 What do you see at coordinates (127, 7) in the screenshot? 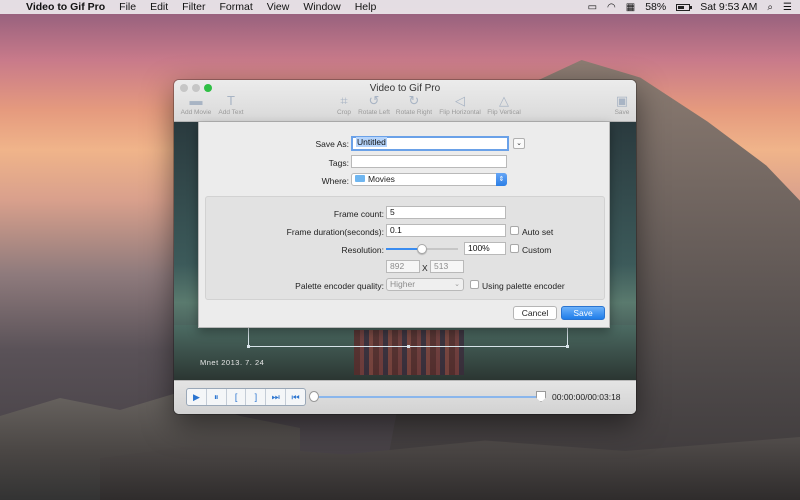
I see `menu-file: File` at bounding box center [127, 7].